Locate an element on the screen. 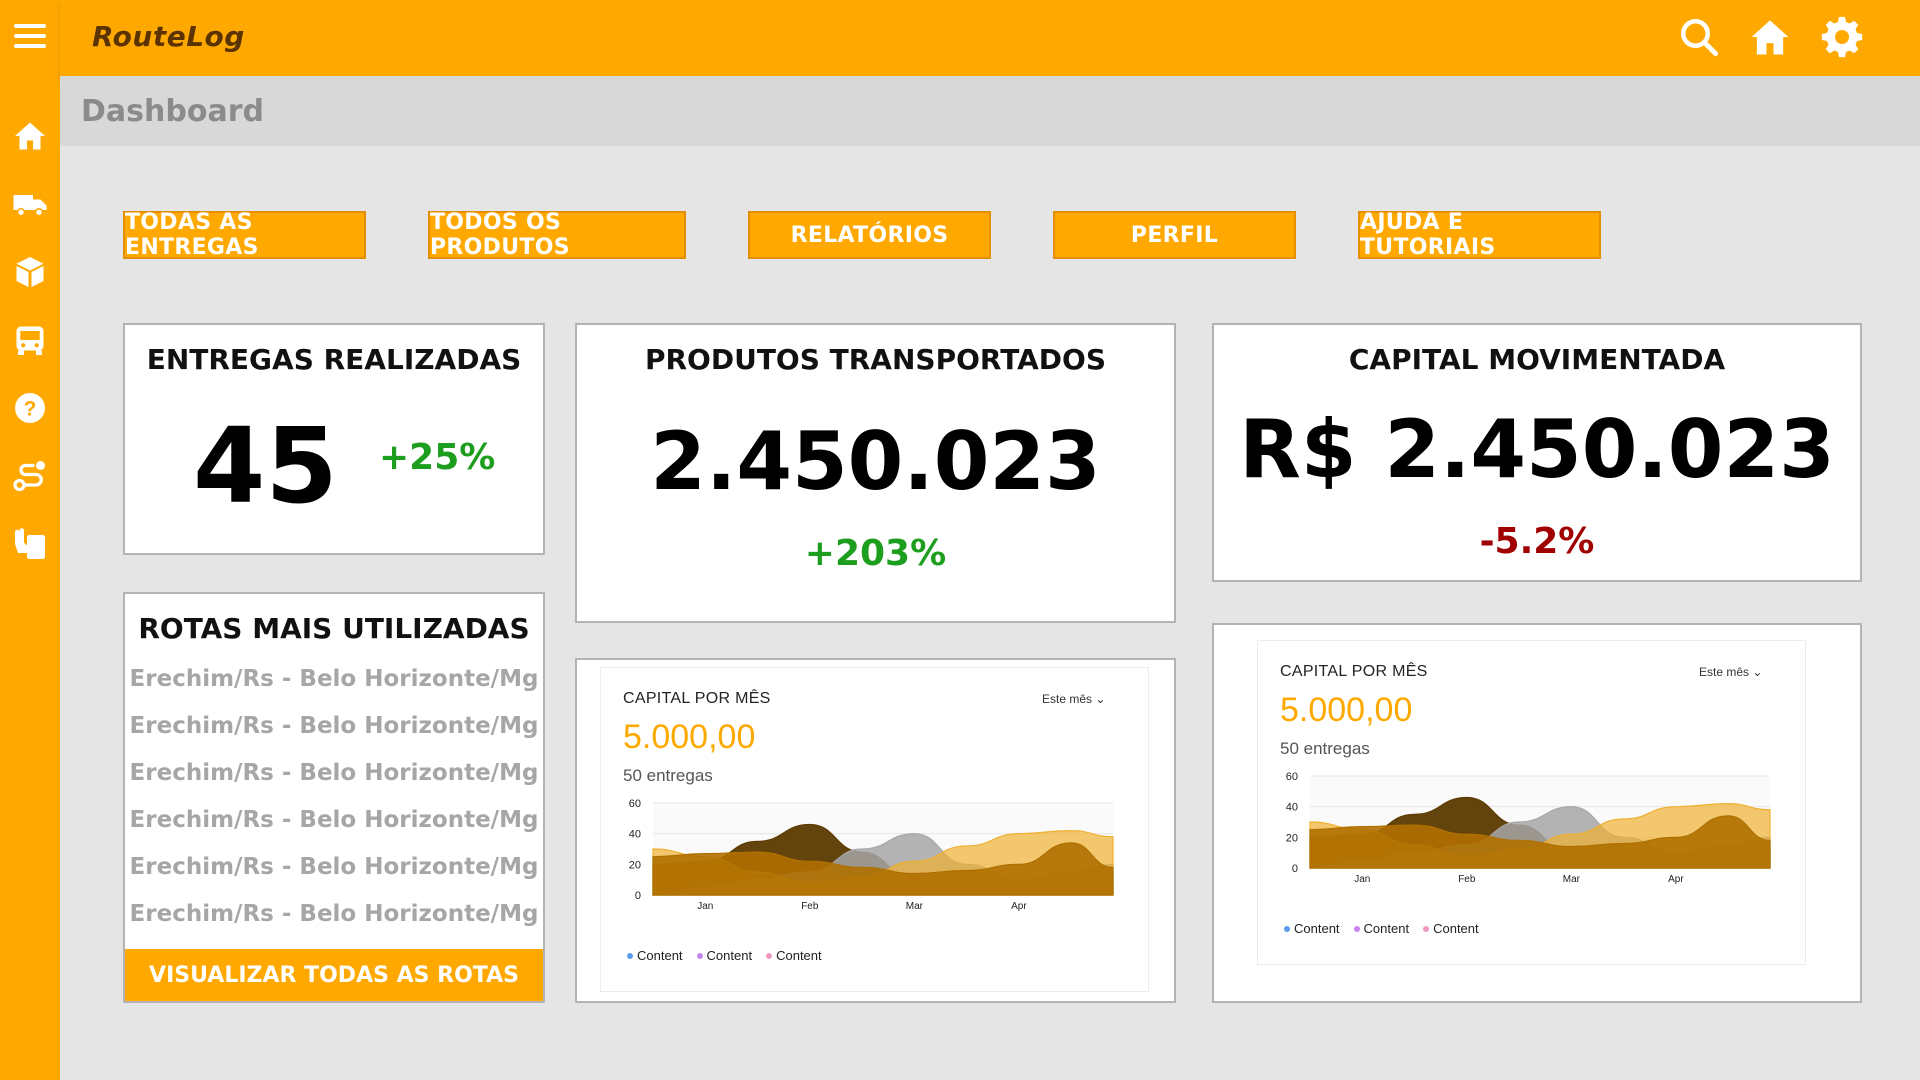 The width and height of the screenshot is (1920, 1080). app-logo: RouteLog is located at coordinates (168, 36).